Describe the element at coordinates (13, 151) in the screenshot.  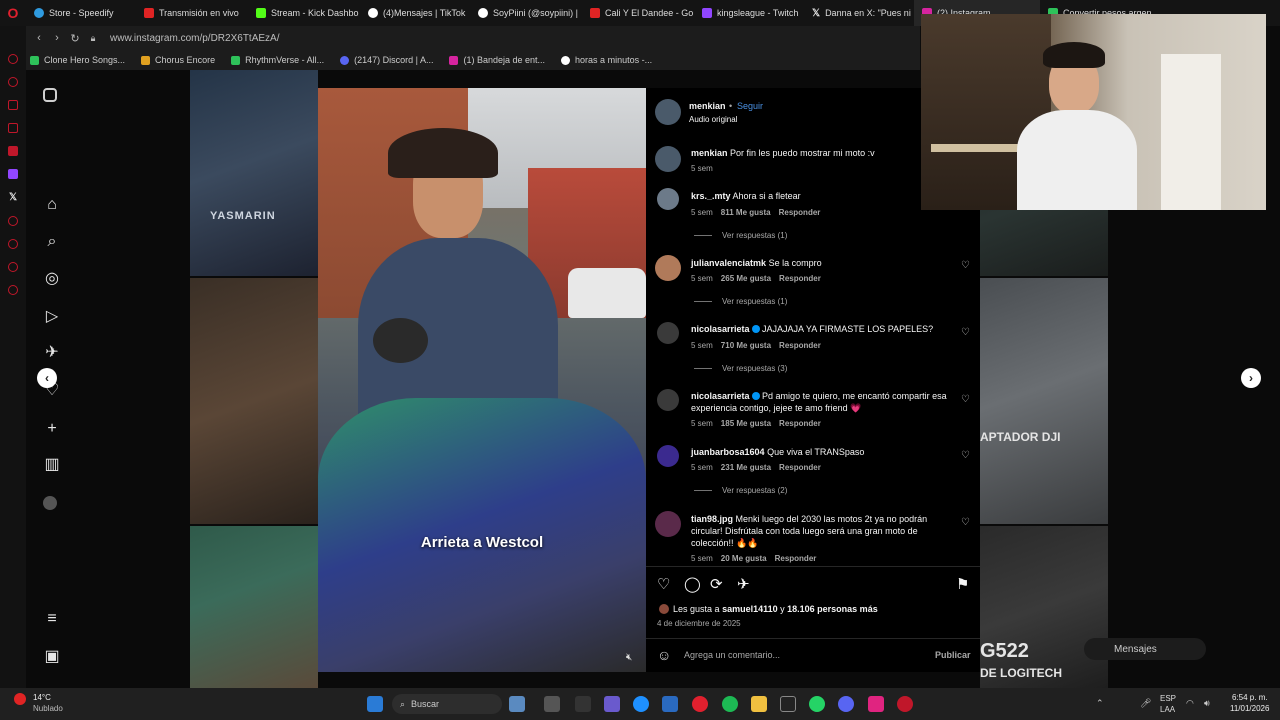
I see `gmail-icon` at that location.